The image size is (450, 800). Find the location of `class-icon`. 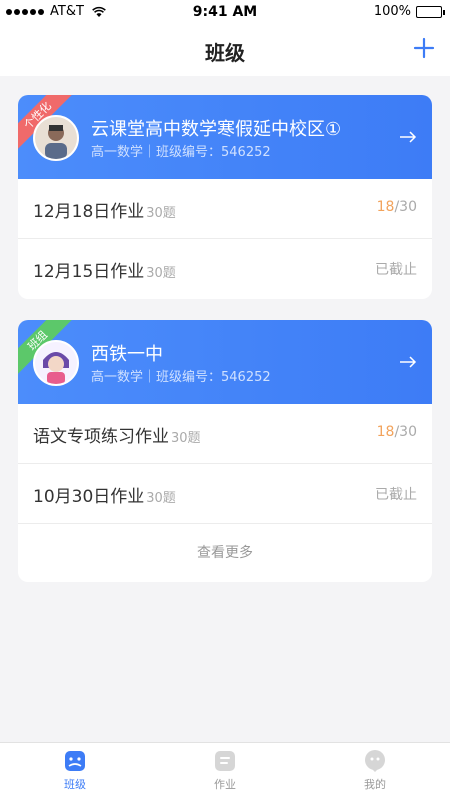

class-icon is located at coordinates (75, 761).